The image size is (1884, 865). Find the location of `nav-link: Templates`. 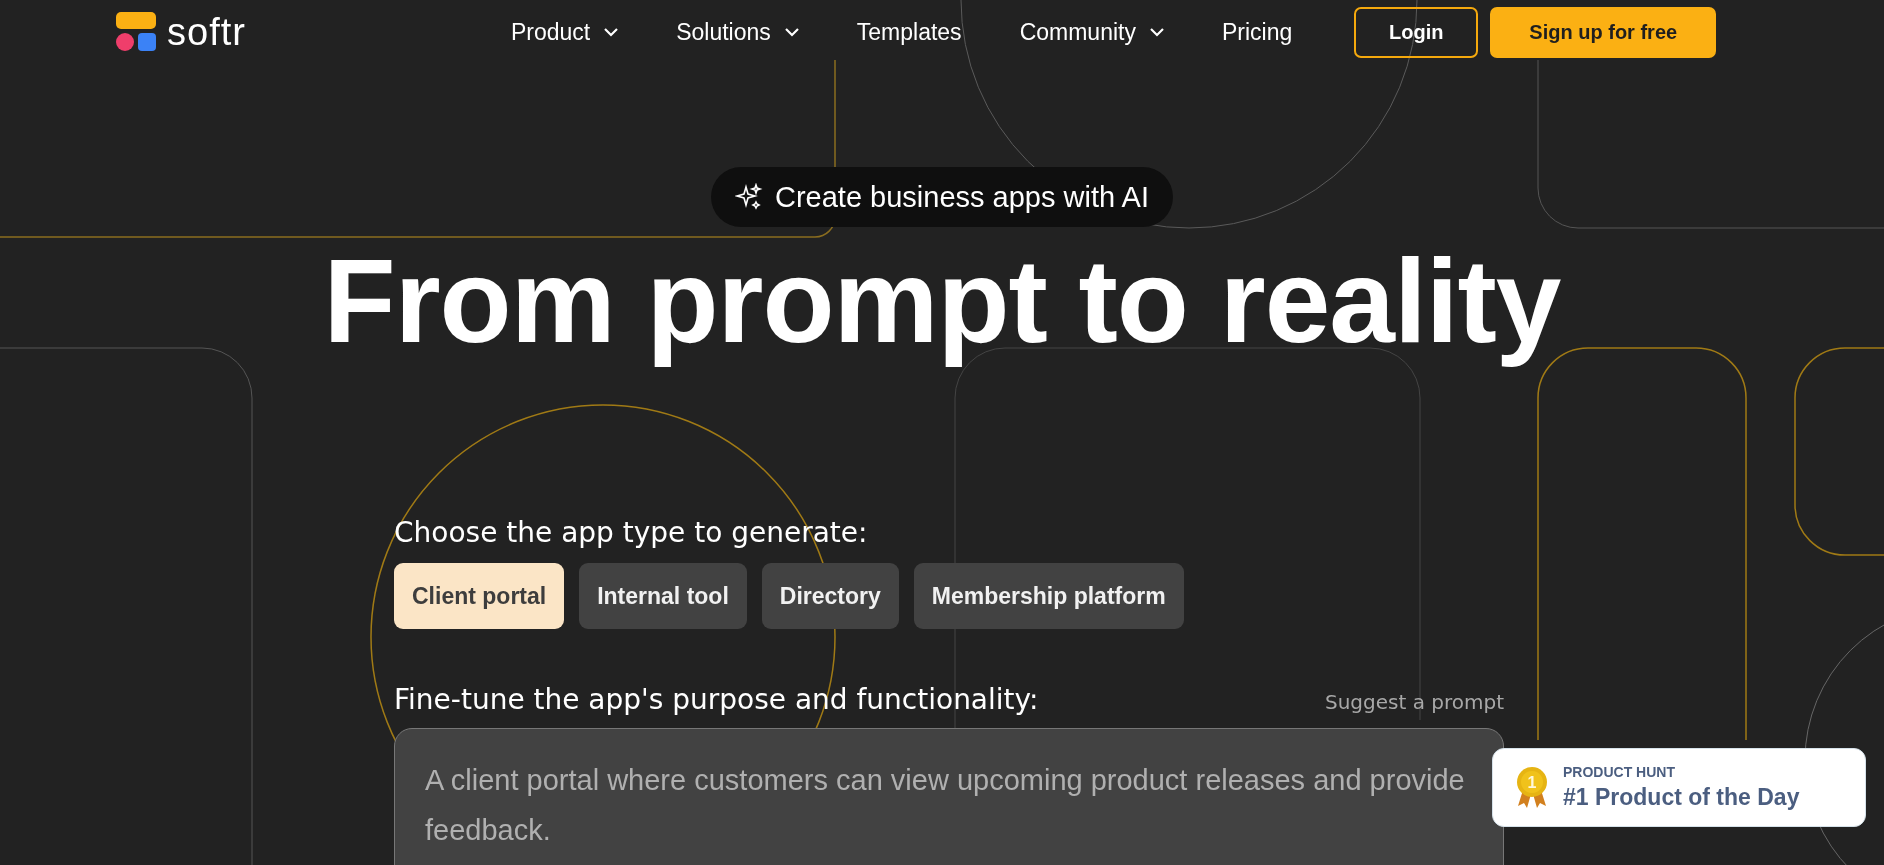

nav-link: Templates is located at coordinates (909, 32).